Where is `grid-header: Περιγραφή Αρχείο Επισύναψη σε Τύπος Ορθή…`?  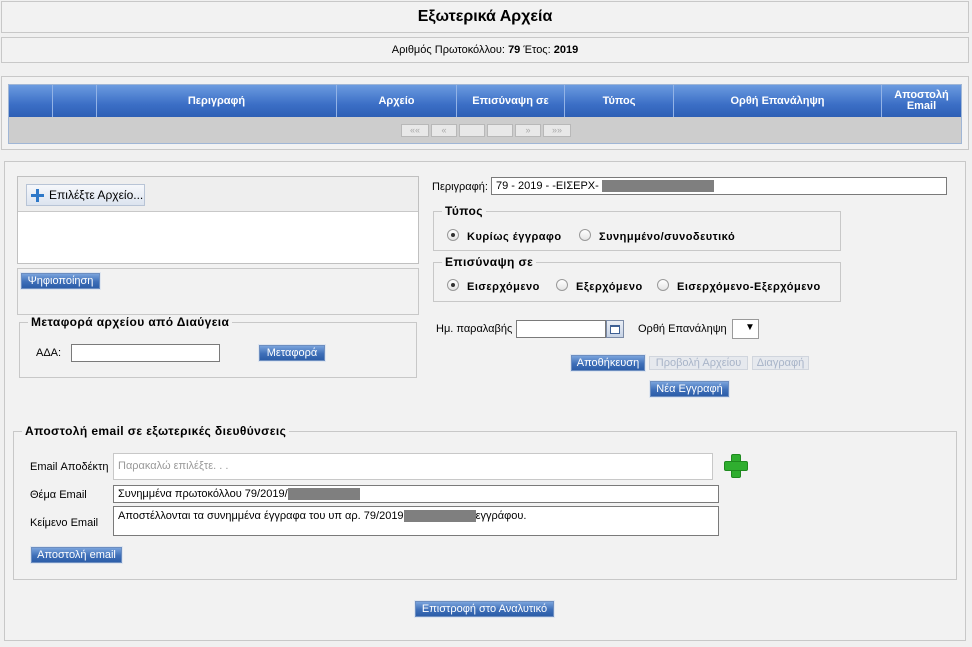
grid-header: Περιγραφή Αρχείο Επισύναψη σε Τύπος Ορθή… is located at coordinates (485, 101).